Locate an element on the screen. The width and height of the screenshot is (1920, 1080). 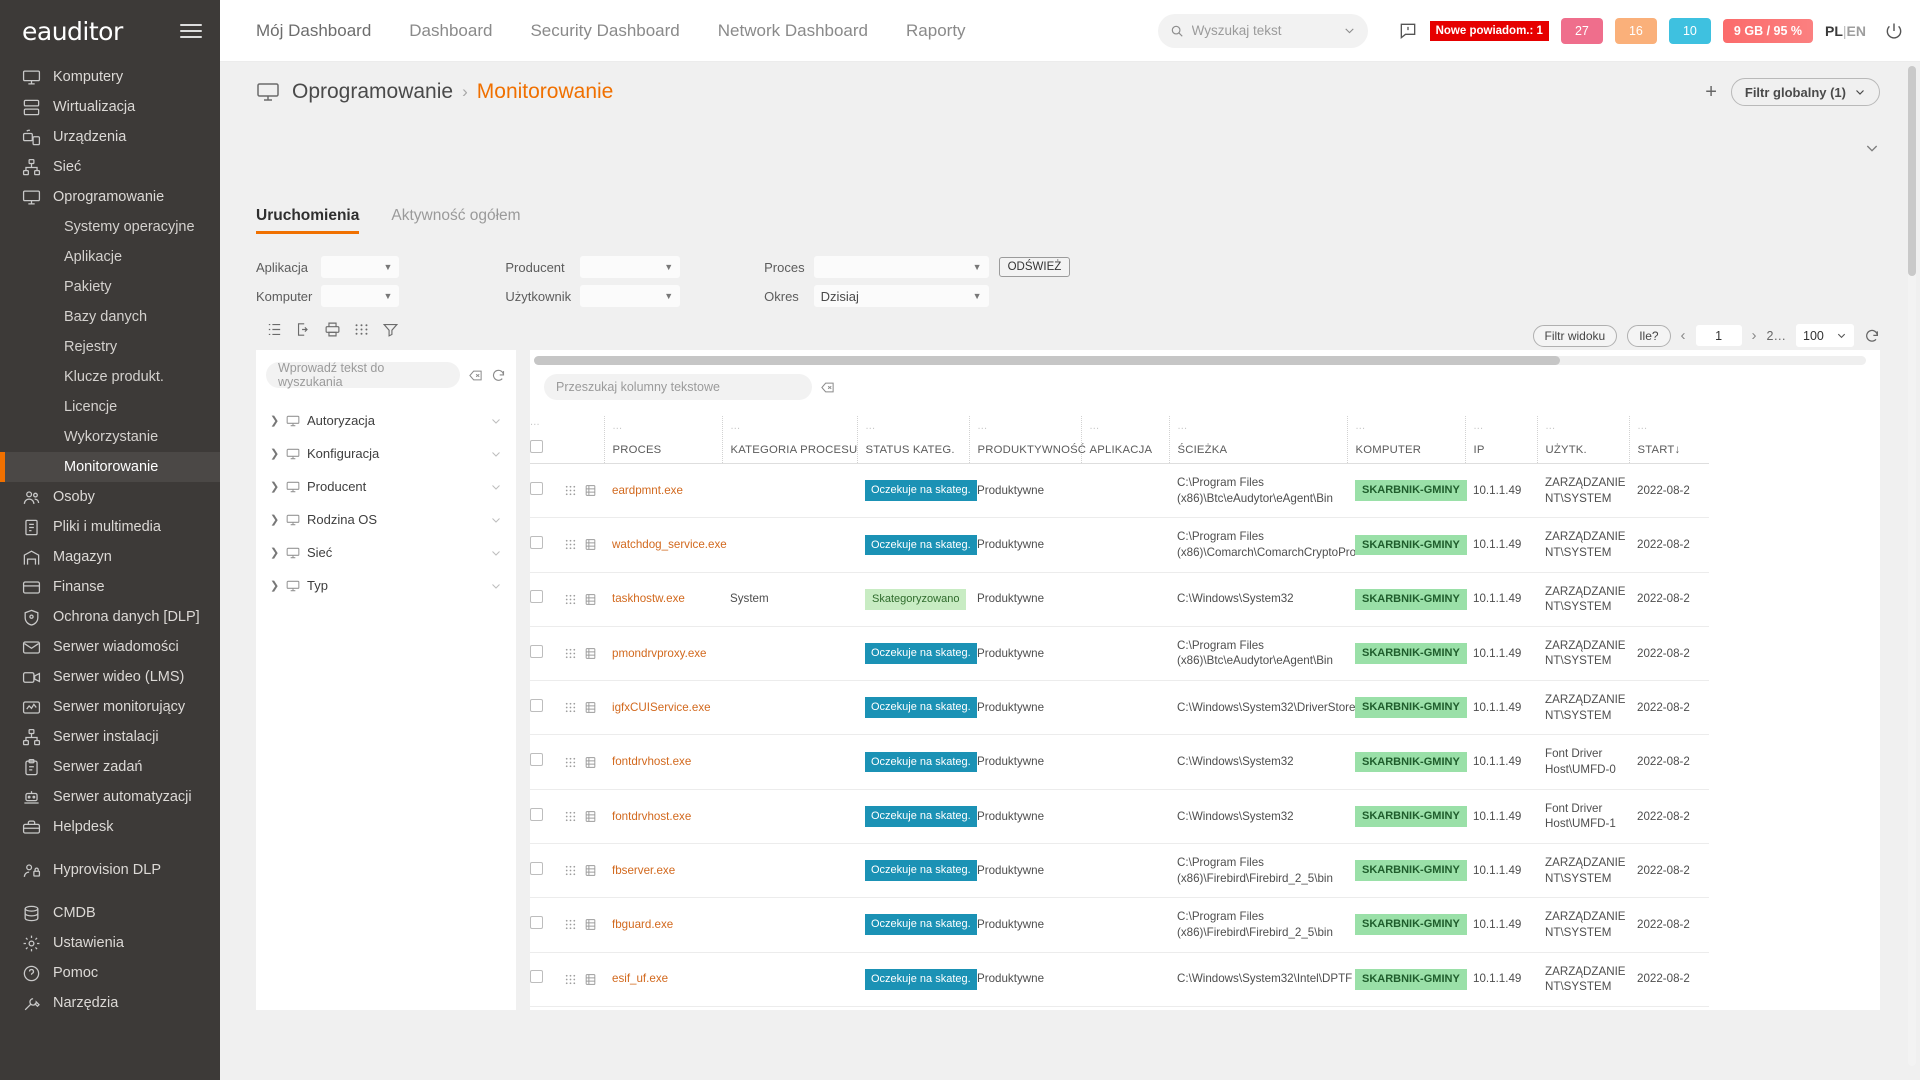
reload-icon is located at coordinates (1872, 336).